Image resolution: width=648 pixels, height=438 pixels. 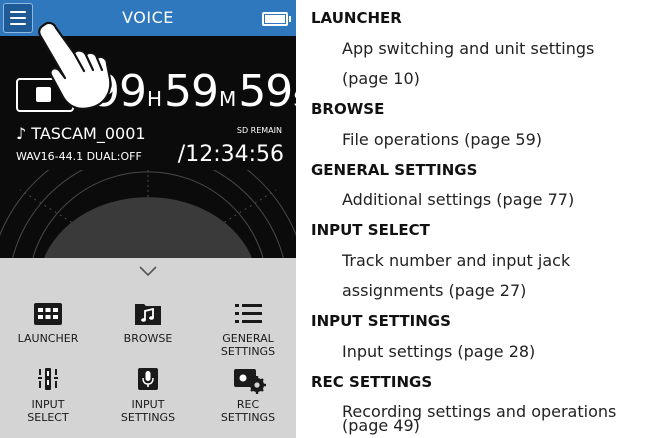 What do you see at coordinates (442, 139) in the screenshot?
I see `legend-desc-browse-1: File operations (page 59)` at bounding box center [442, 139].